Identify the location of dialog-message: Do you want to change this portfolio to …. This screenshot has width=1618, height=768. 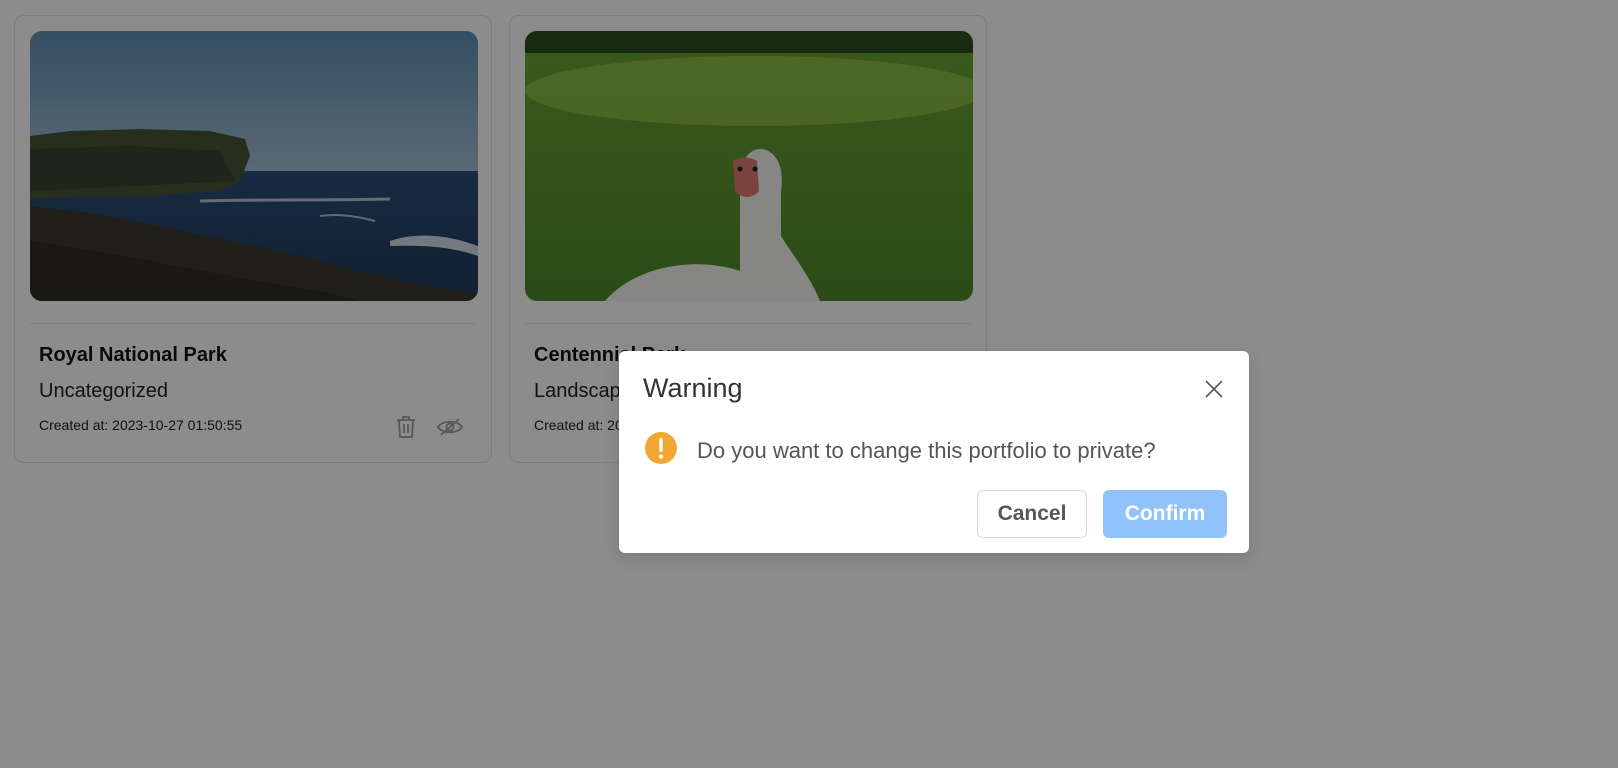
(926, 450).